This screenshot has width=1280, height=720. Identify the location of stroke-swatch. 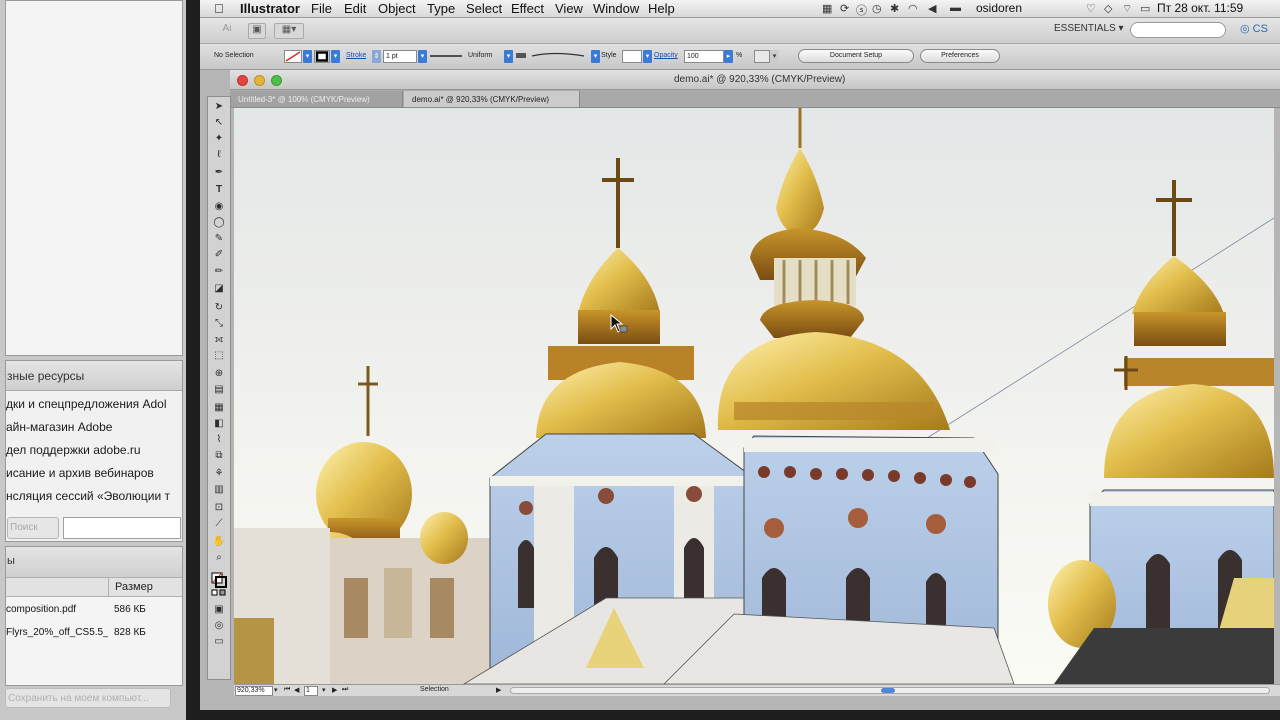
(322, 56).